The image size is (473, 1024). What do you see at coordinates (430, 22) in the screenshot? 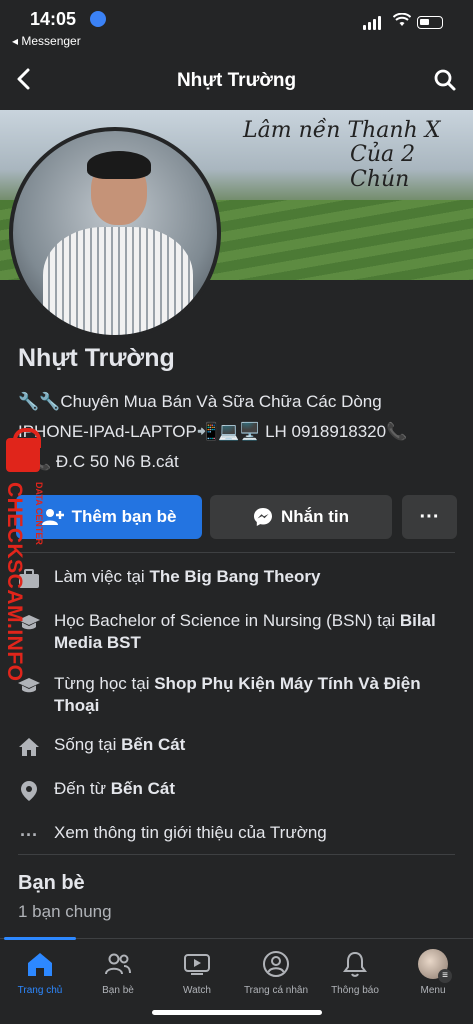
I see `battery-icon` at bounding box center [430, 22].